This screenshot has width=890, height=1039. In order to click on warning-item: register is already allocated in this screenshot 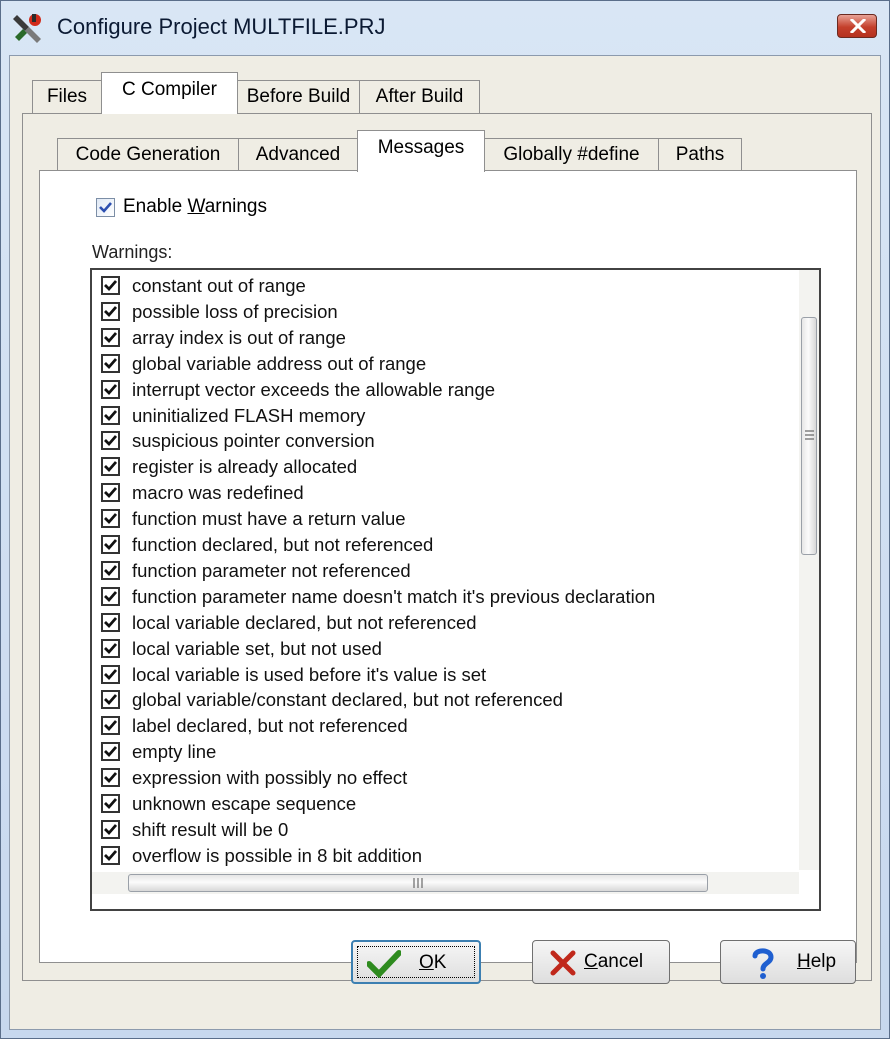, I will do `click(452, 467)`.